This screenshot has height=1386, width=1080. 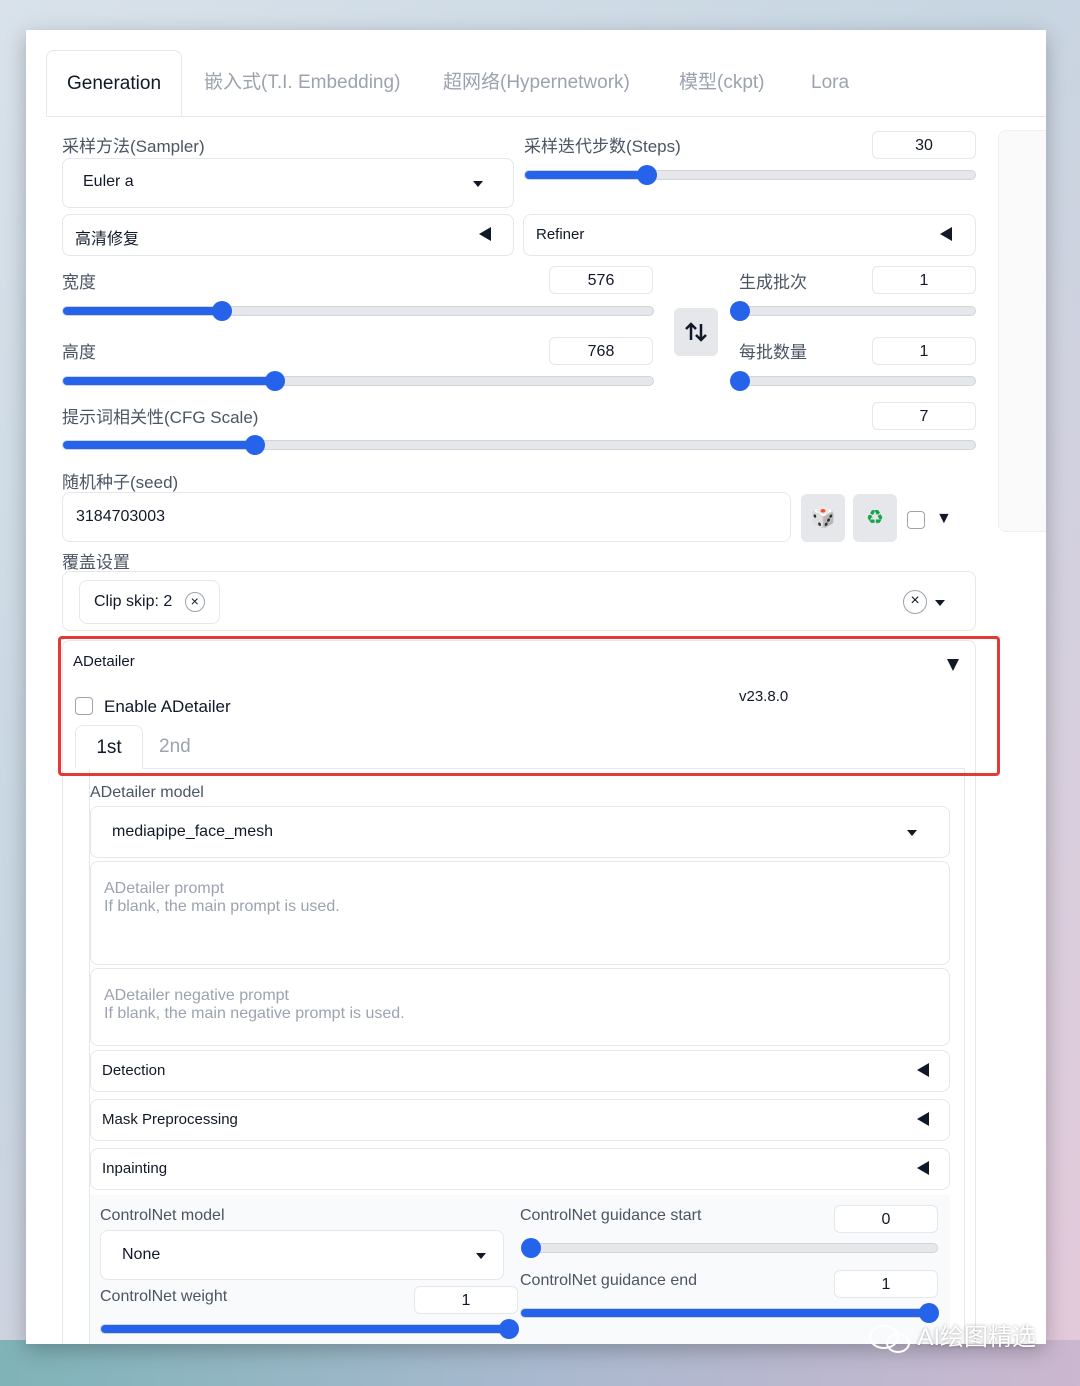 What do you see at coordinates (133, 146) in the screenshot?
I see `sampler-label: 采样方法(Sampler)` at bounding box center [133, 146].